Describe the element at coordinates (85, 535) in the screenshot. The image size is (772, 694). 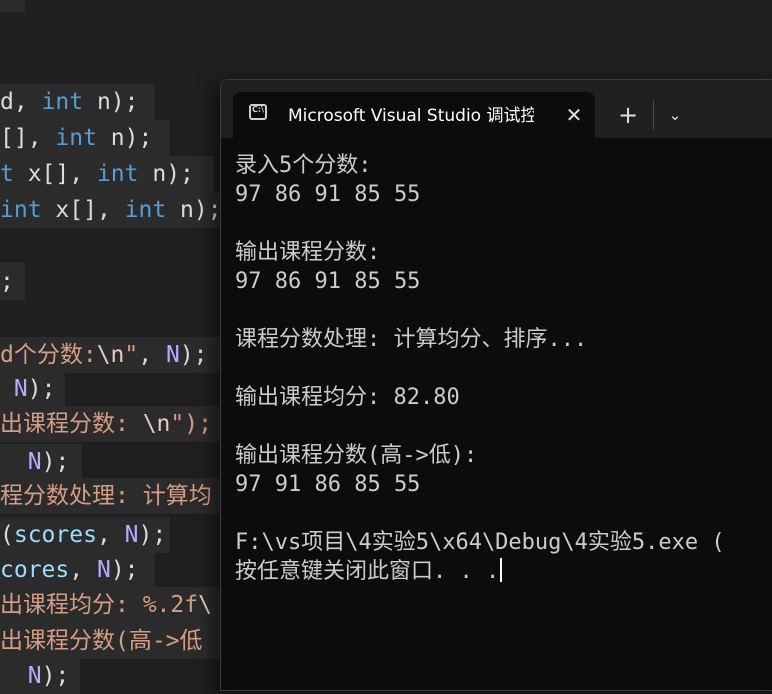
I see `code-line: (scores, N);` at that location.